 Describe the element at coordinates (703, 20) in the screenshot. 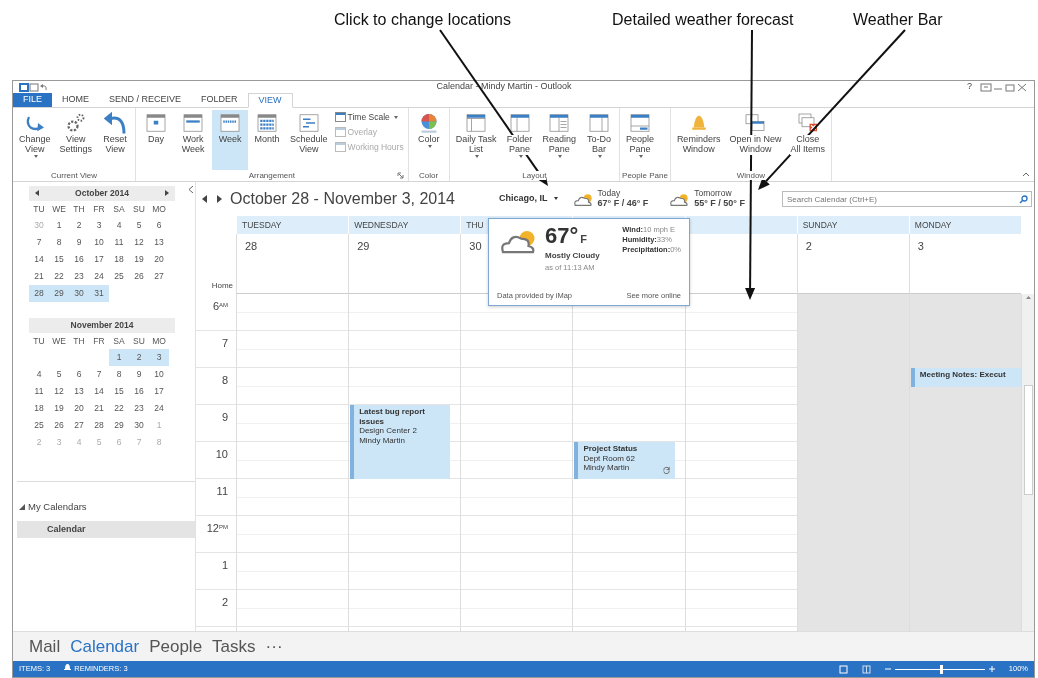

I see `callout-label: Detailed weather forecast` at that location.